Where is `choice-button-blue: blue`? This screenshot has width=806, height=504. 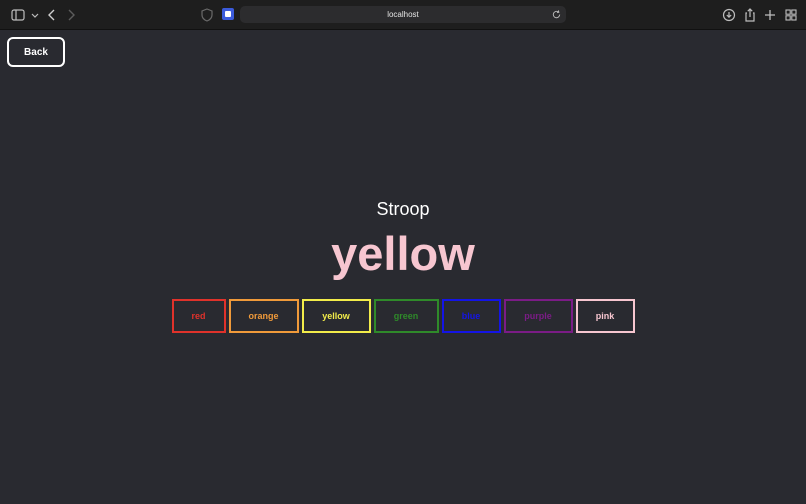
choice-button-blue: blue is located at coordinates (471, 316).